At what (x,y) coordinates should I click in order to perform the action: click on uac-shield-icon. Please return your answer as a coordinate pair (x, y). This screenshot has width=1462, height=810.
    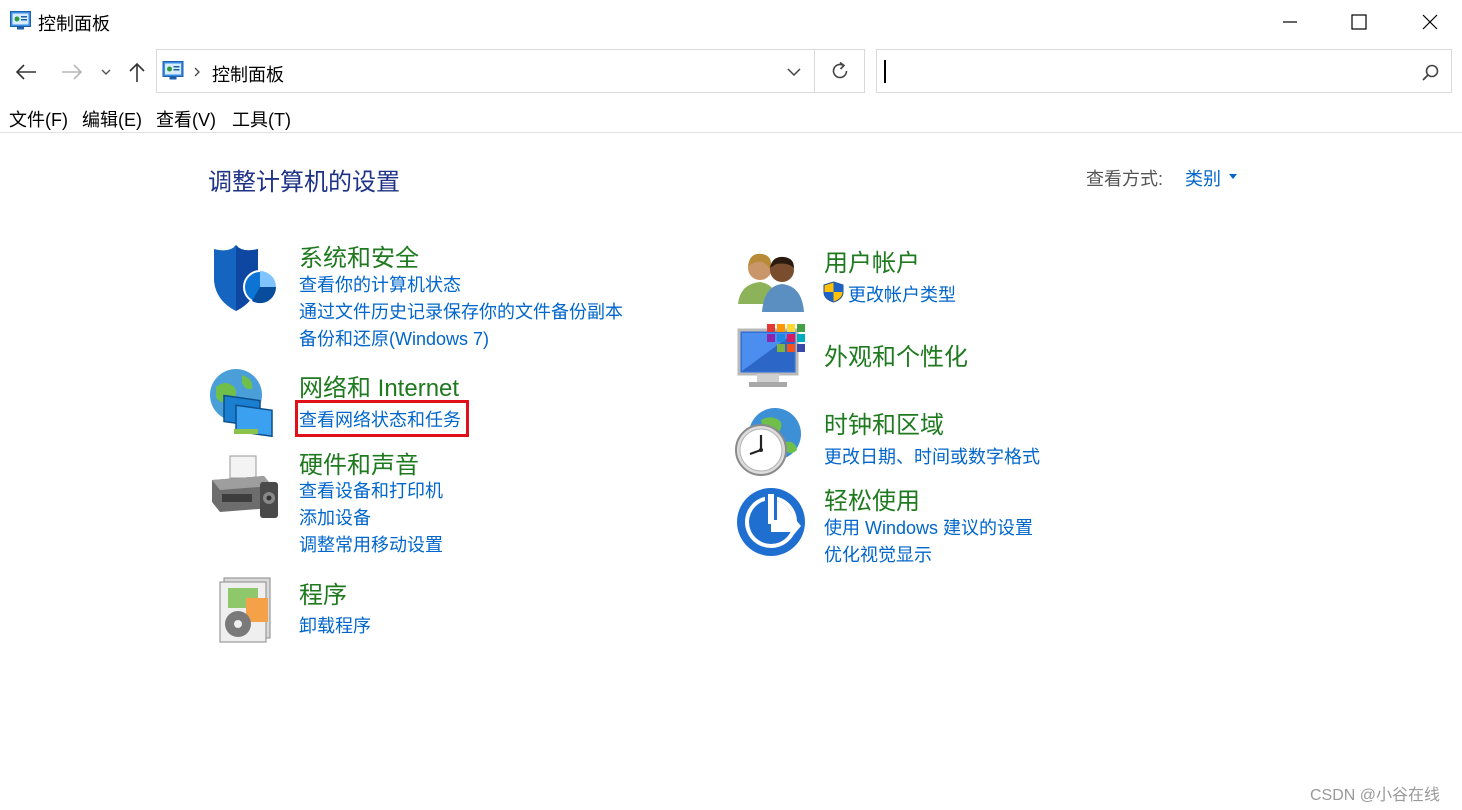
    Looking at the image, I should click on (833, 292).